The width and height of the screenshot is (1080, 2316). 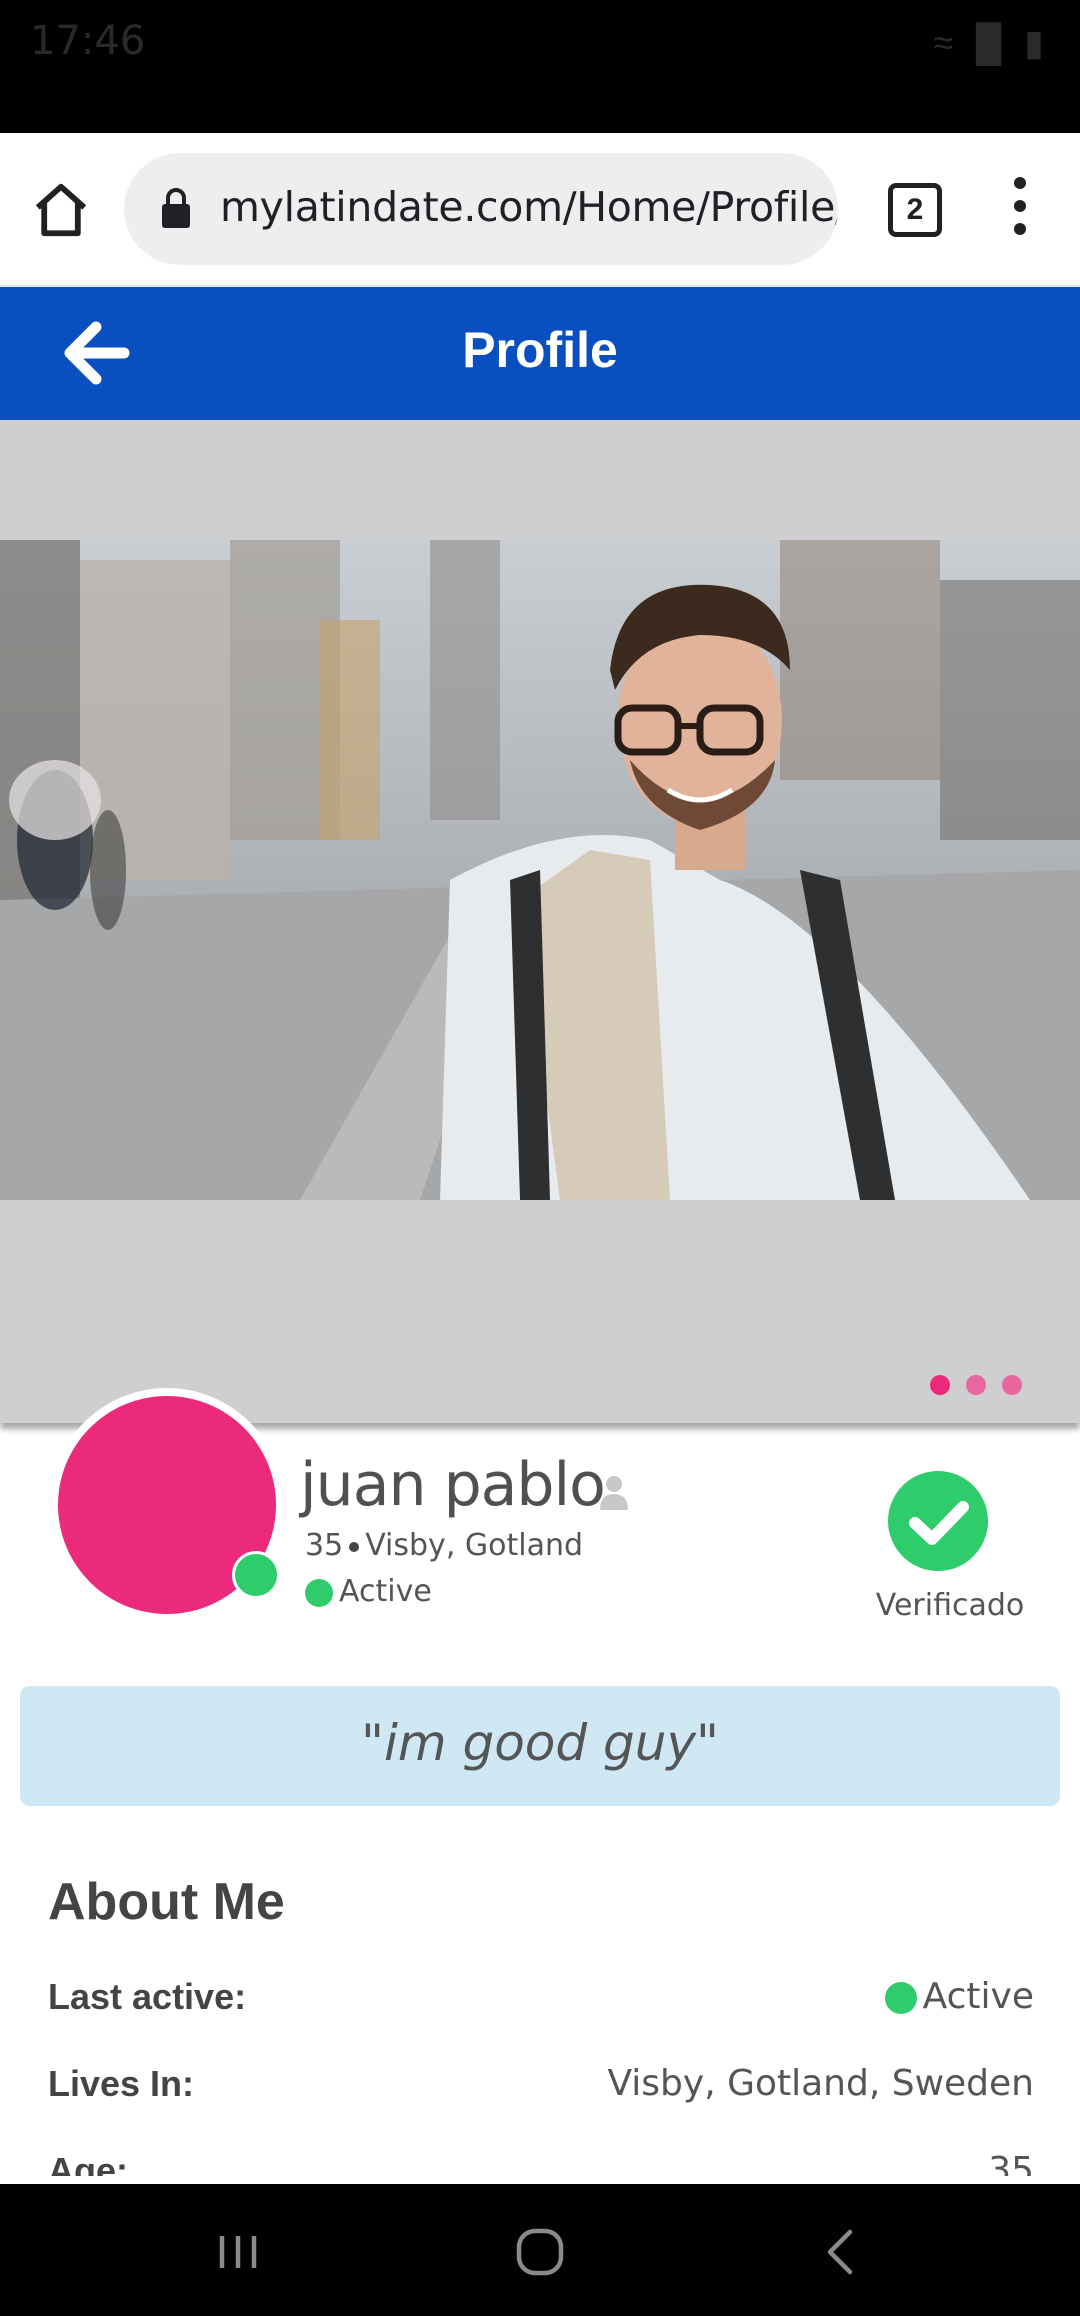 What do you see at coordinates (166, 1902) in the screenshot?
I see `about-me-heading: About Me` at bounding box center [166, 1902].